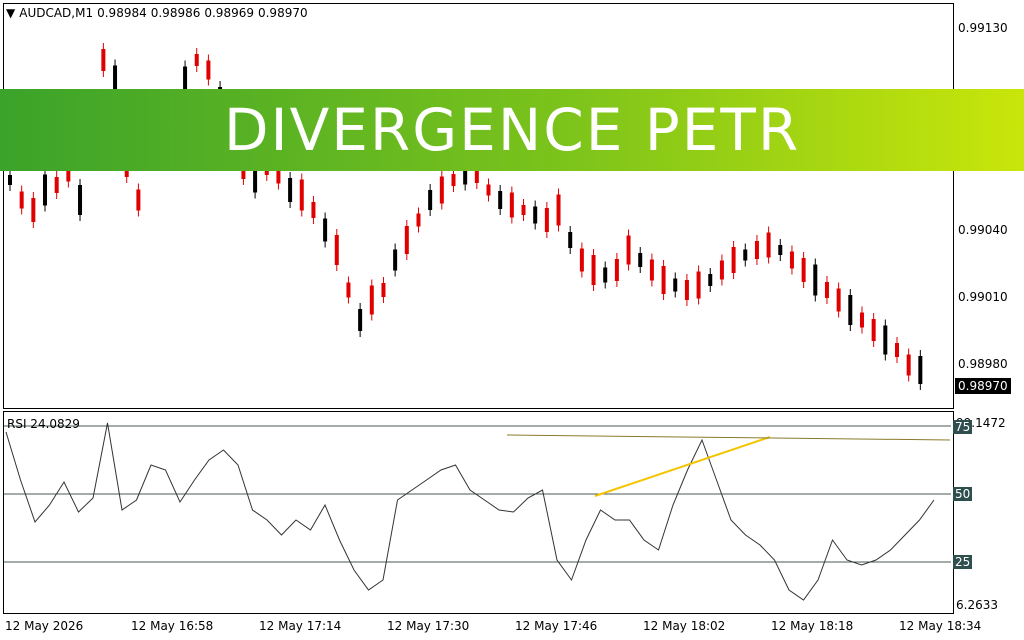 The image size is (1024, 640). What do you see at coordinates (977, 605) in the screenshot?
I see `rsi-min-label: 6.2633` at bounding box center [977, 605].